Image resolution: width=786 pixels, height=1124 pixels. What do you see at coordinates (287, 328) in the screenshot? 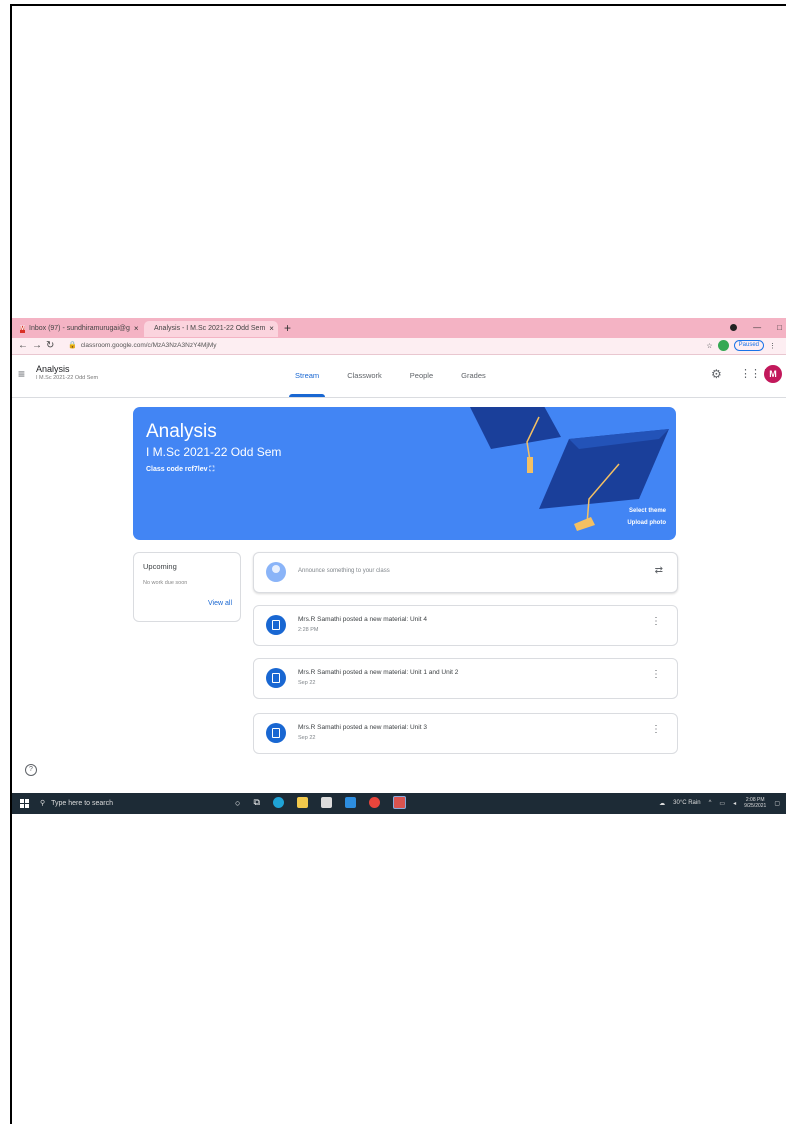
I see `new-tab-button: +` at bounding box center [287, 328].